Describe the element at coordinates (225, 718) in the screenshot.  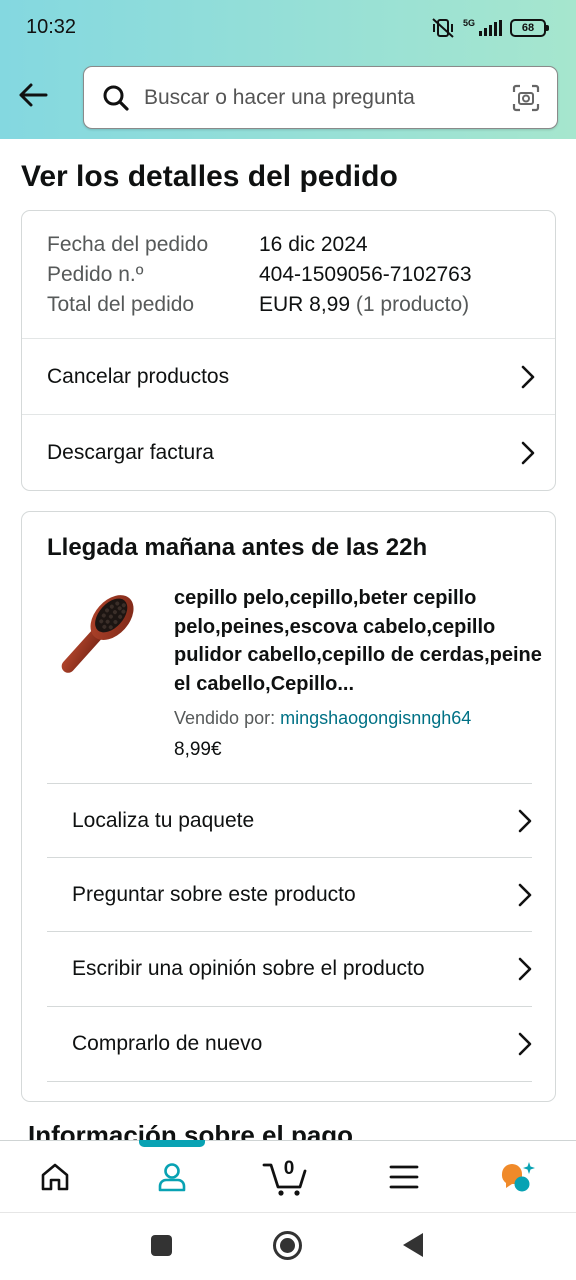
I see `seller-label: Vendido por:` at that location.